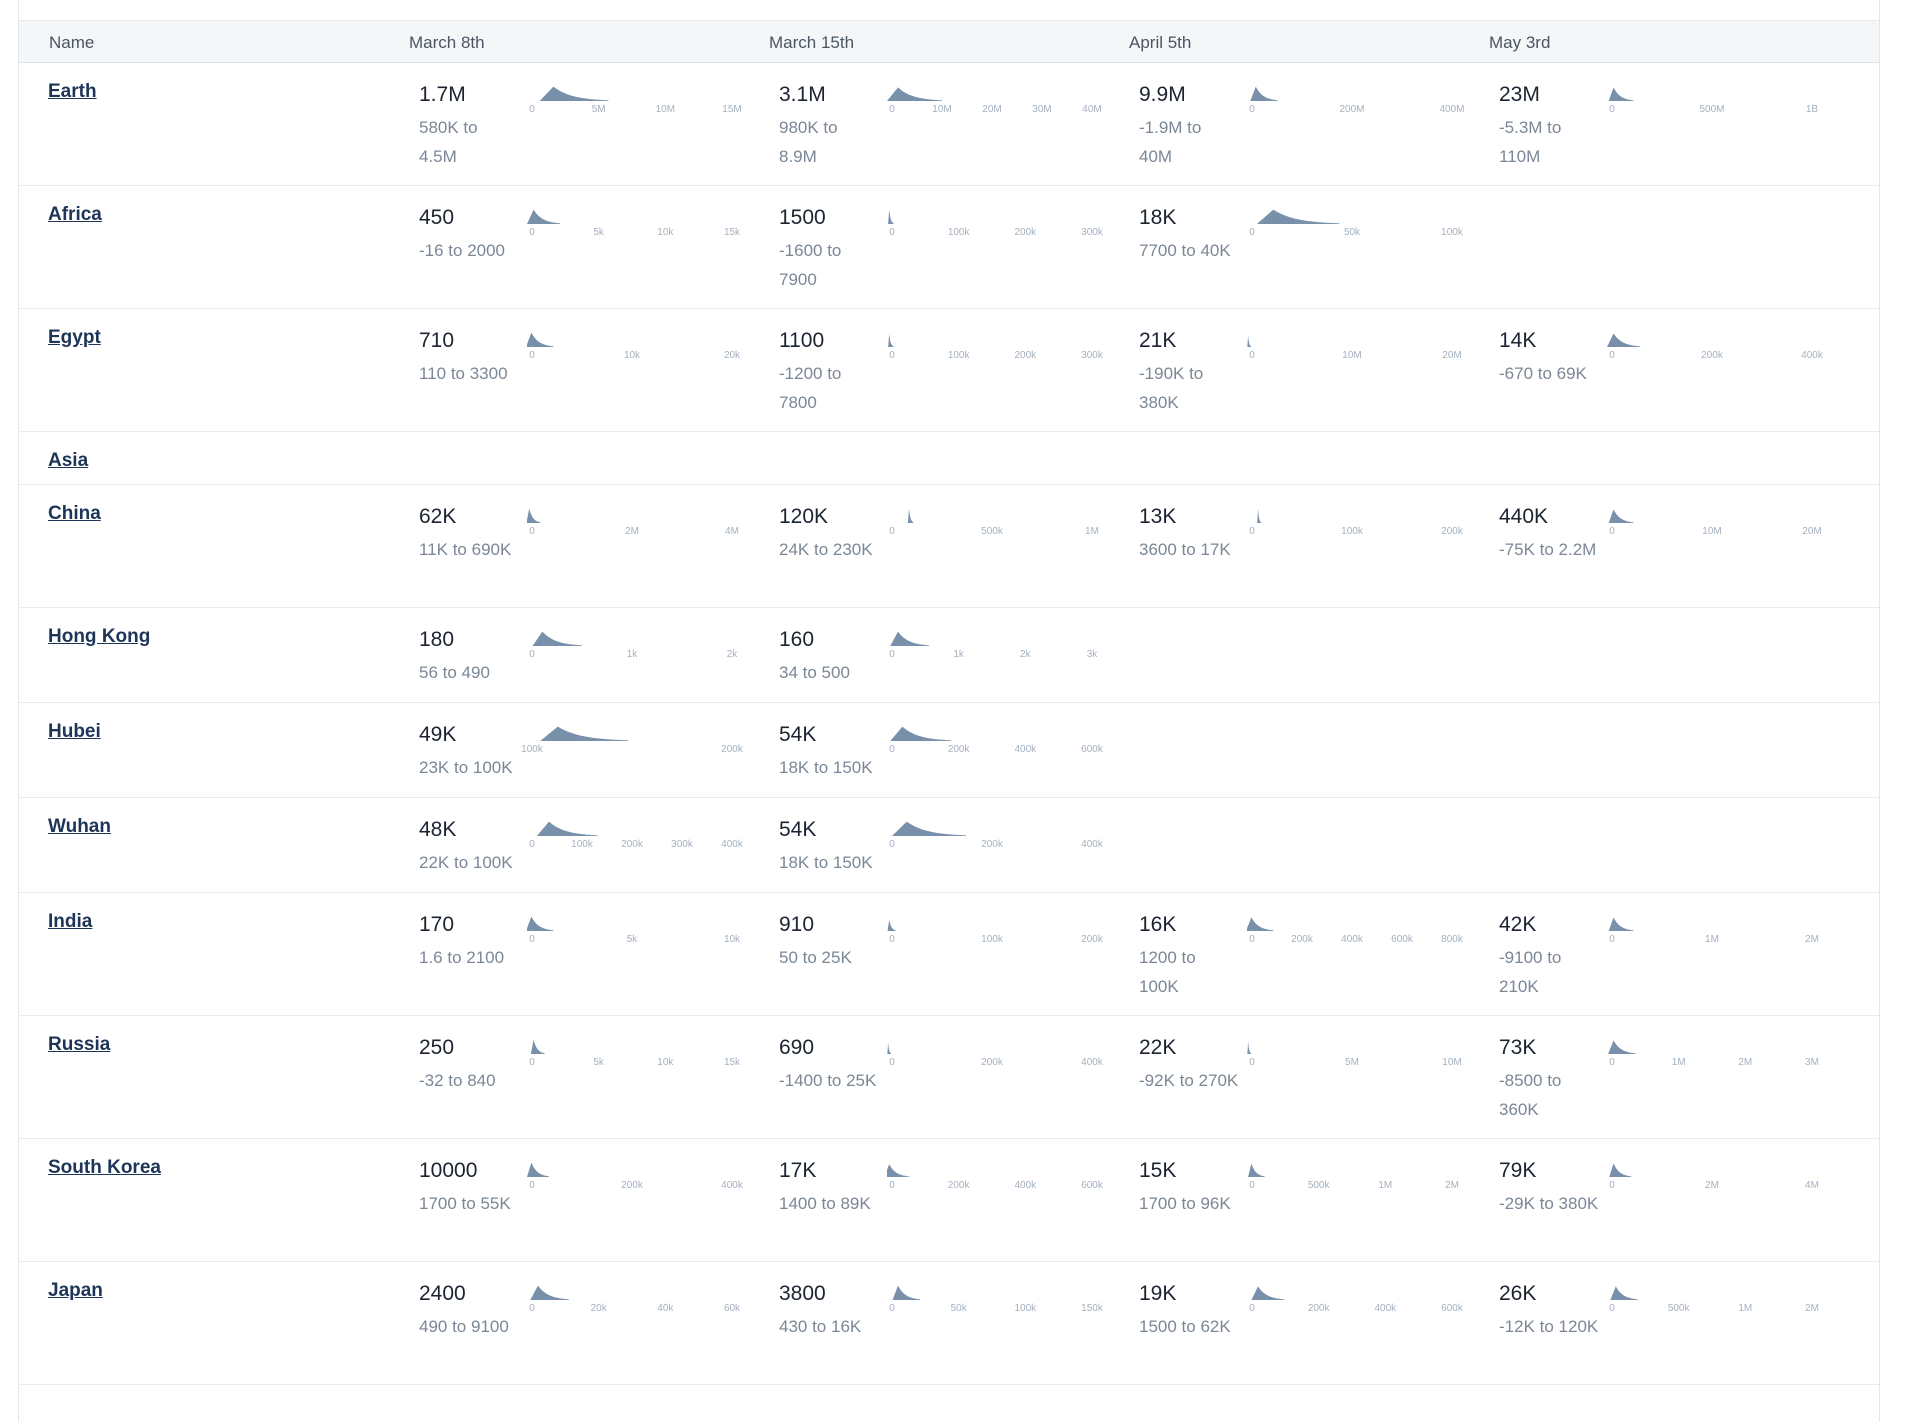 The image size is (1906, 1422). Describe the element at coordinates (99, 637) in the screenshot. I see `region-link: Hong Kong` at that location.